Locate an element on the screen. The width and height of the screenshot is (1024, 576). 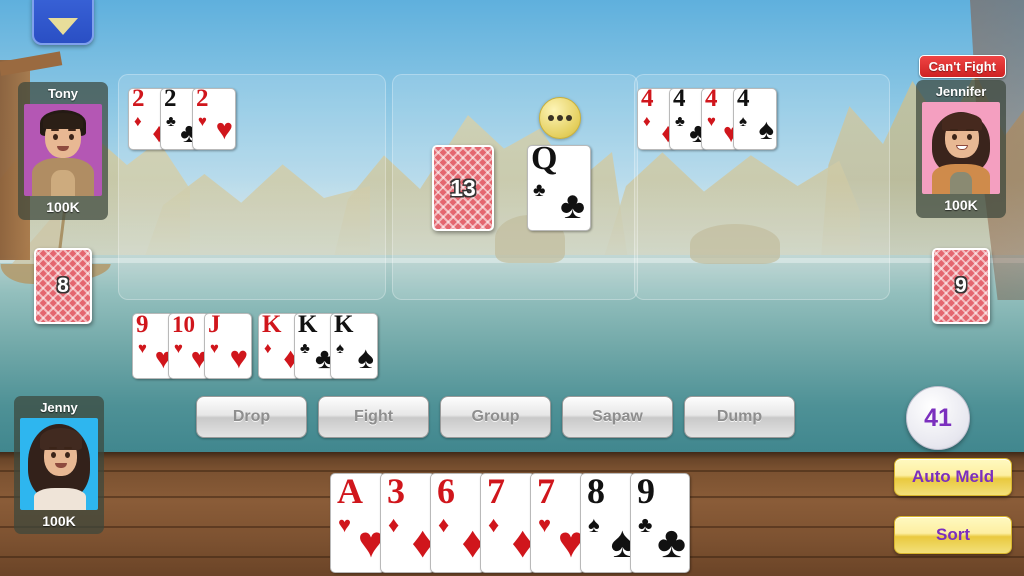
meld-card: 4 ♠ ♠ is located at coordinates (755, 119).